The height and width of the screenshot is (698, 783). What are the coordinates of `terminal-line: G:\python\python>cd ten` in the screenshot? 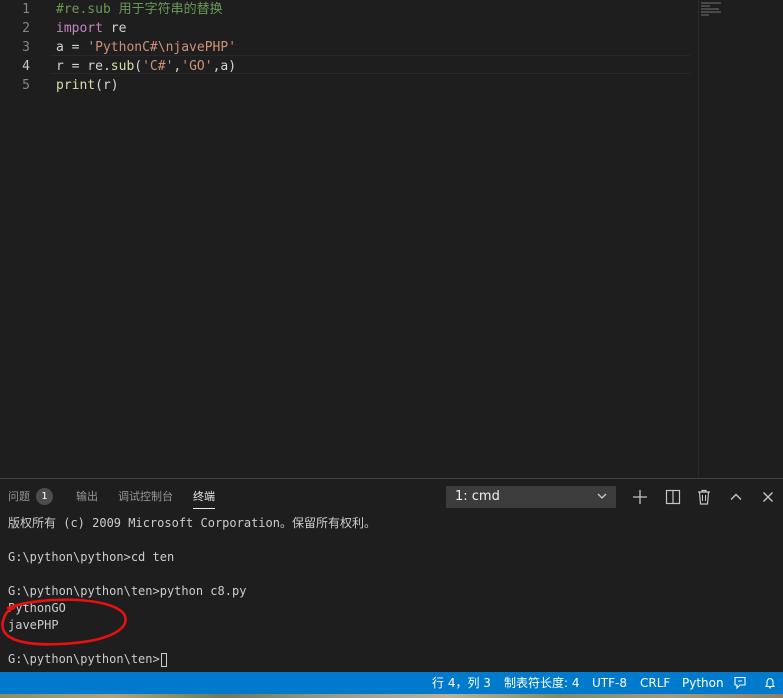 It's located at (91, 557).